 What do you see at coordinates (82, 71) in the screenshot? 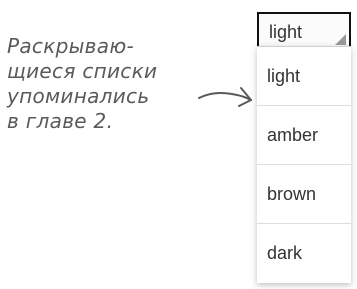
I see `annotation-line: щиеся списки` at bounding box center [82, 71].